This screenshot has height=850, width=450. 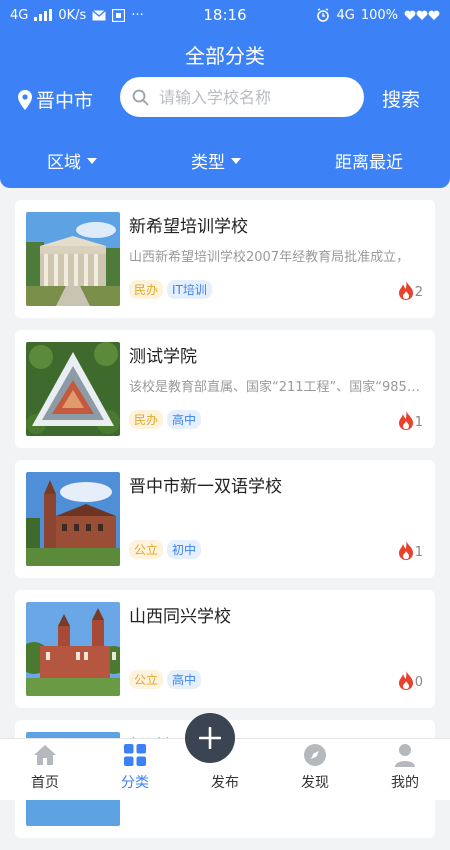 I want to click on school-name: 山西同兴学校, so click(x=180, y=617).